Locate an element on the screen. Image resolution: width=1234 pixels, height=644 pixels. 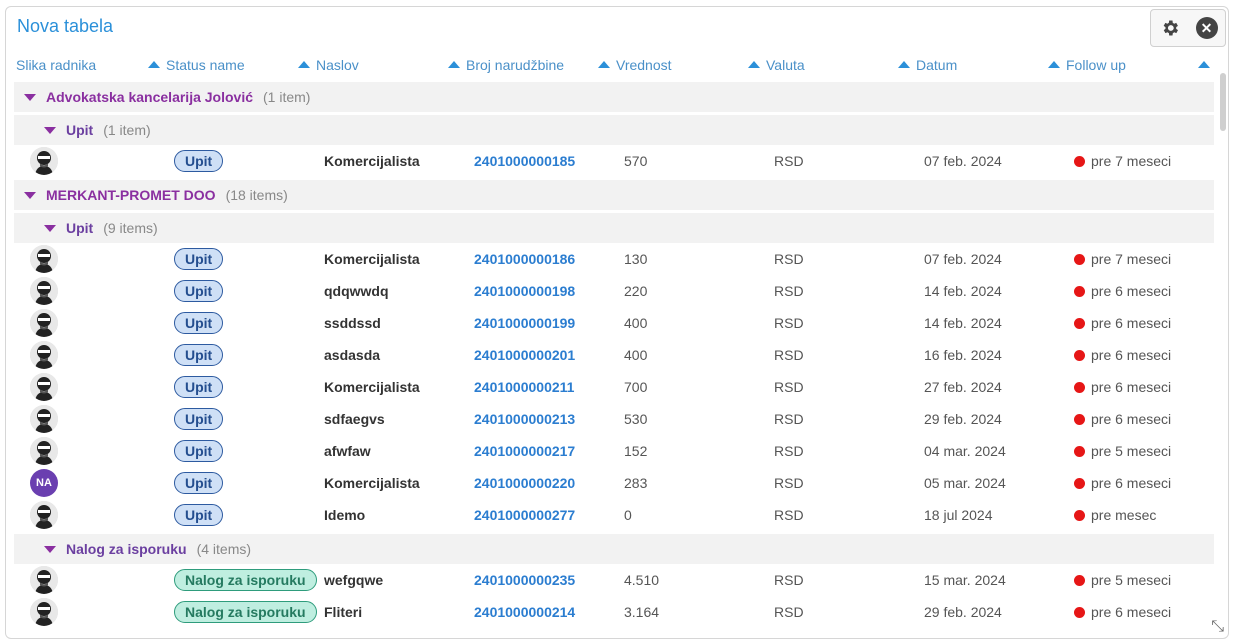
vrednost-cell: 570 is located at coordinates (636, 161).